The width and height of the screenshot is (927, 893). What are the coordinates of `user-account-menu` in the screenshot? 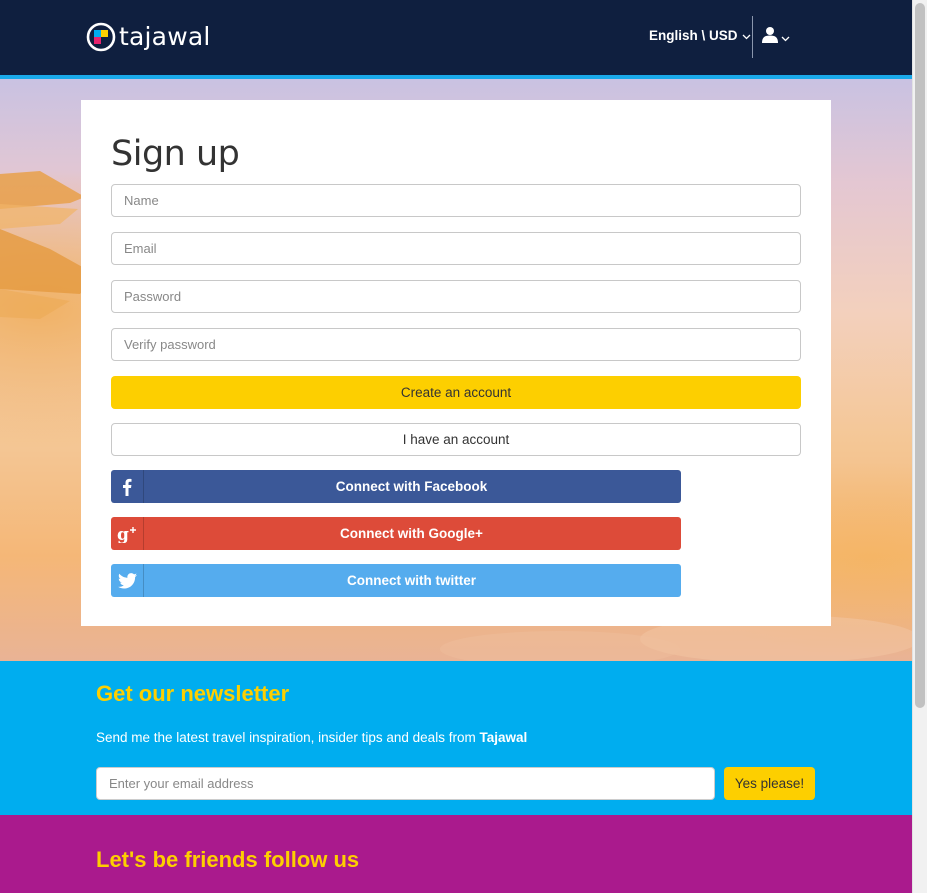 It's located at (776, 36).